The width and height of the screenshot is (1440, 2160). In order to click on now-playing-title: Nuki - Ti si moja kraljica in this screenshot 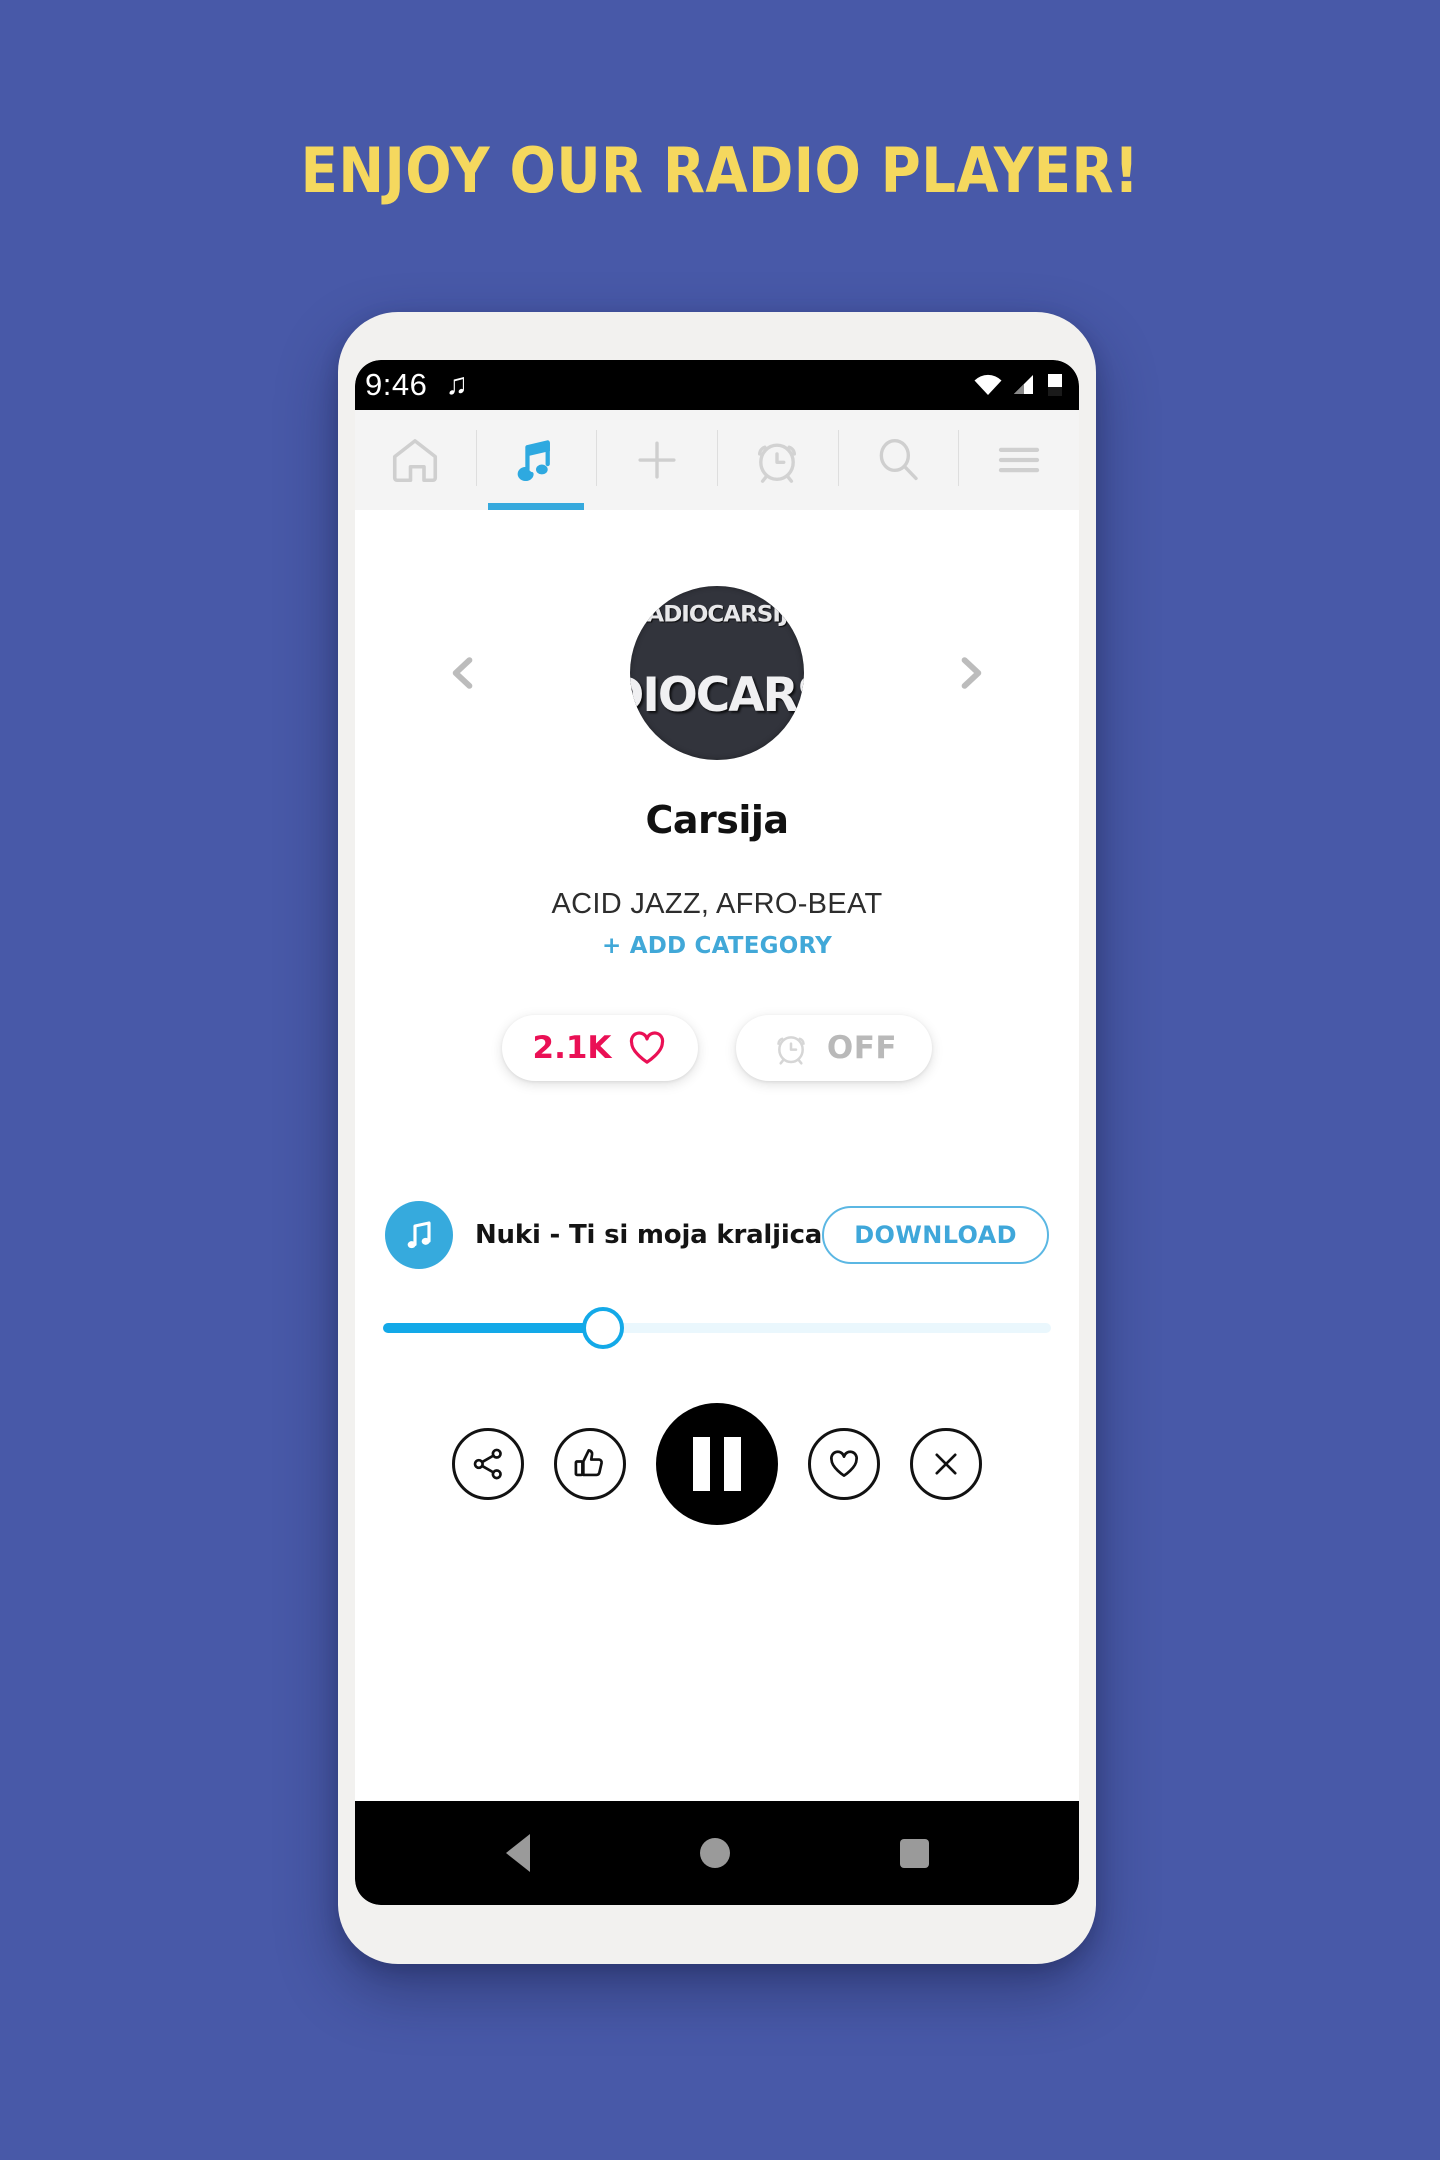, I will do `click(649, 1235)`.